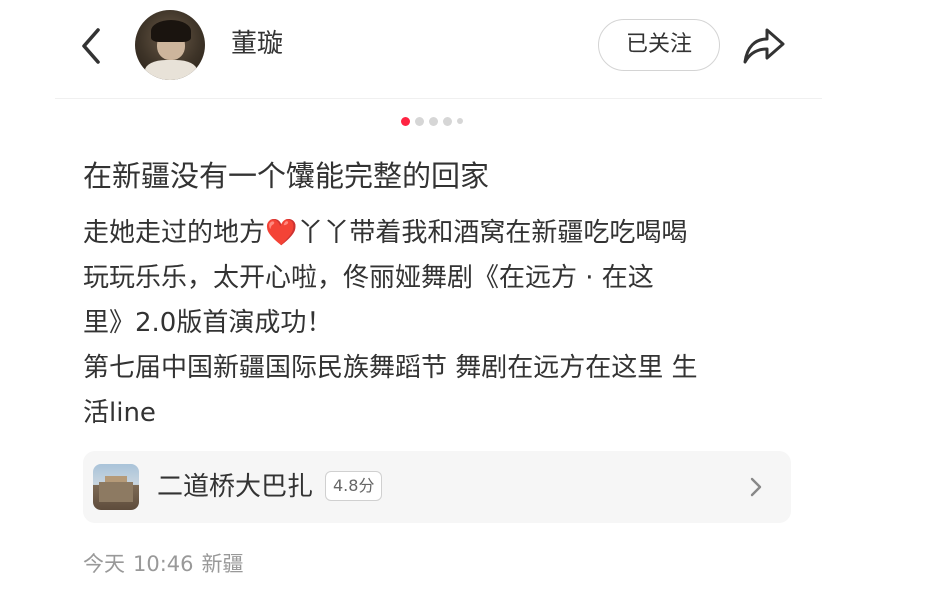 The height and width of the screenshot is (593, 946). I want to click on post-region: 新疆, so click(222, 564).